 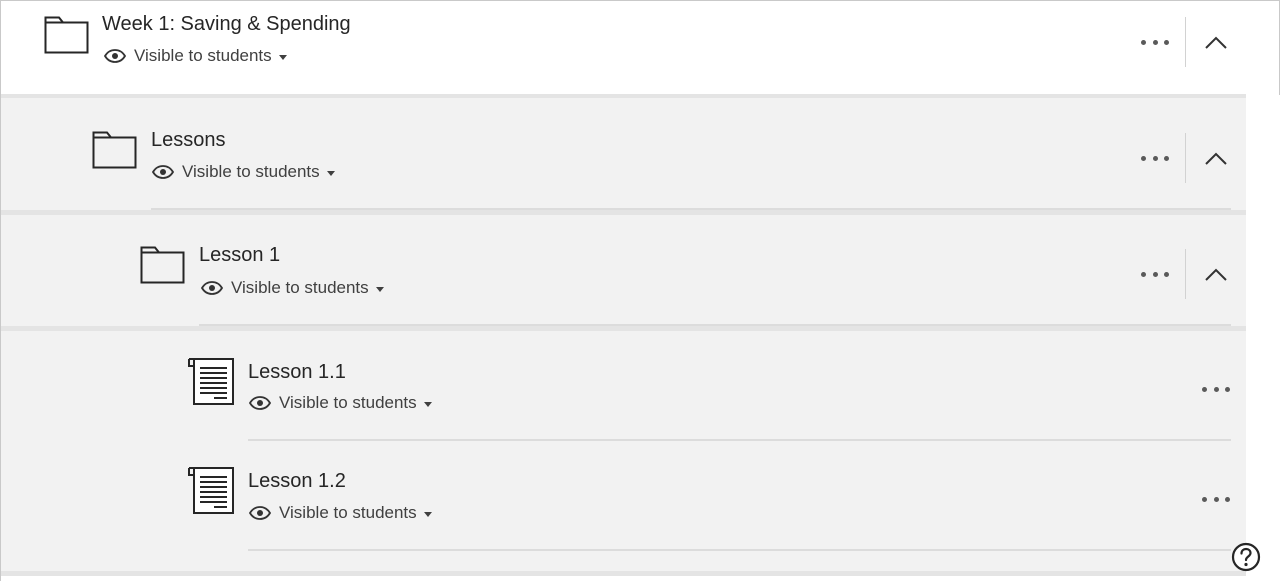 I want to click on page-gutter, so click(x=1263, y=338).